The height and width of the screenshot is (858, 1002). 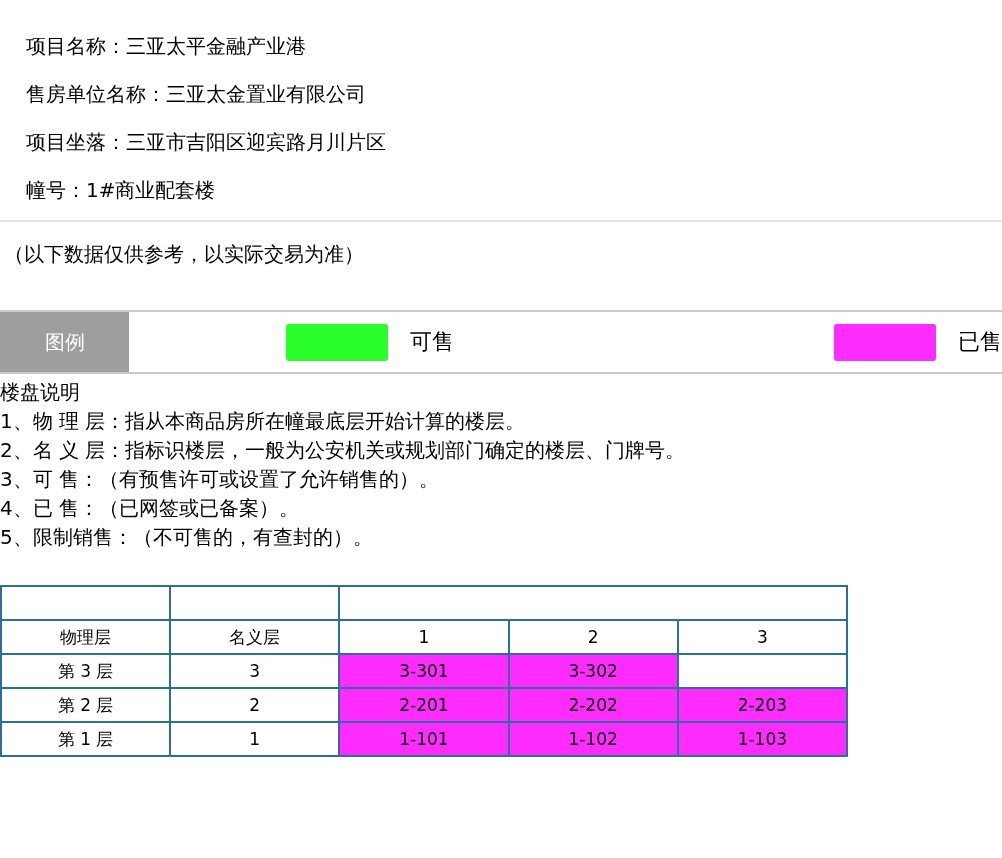 What do you see at coordinates (255, 705) in the screenshot?
I see `table-cell: 2` at bounding box center [255, 705].